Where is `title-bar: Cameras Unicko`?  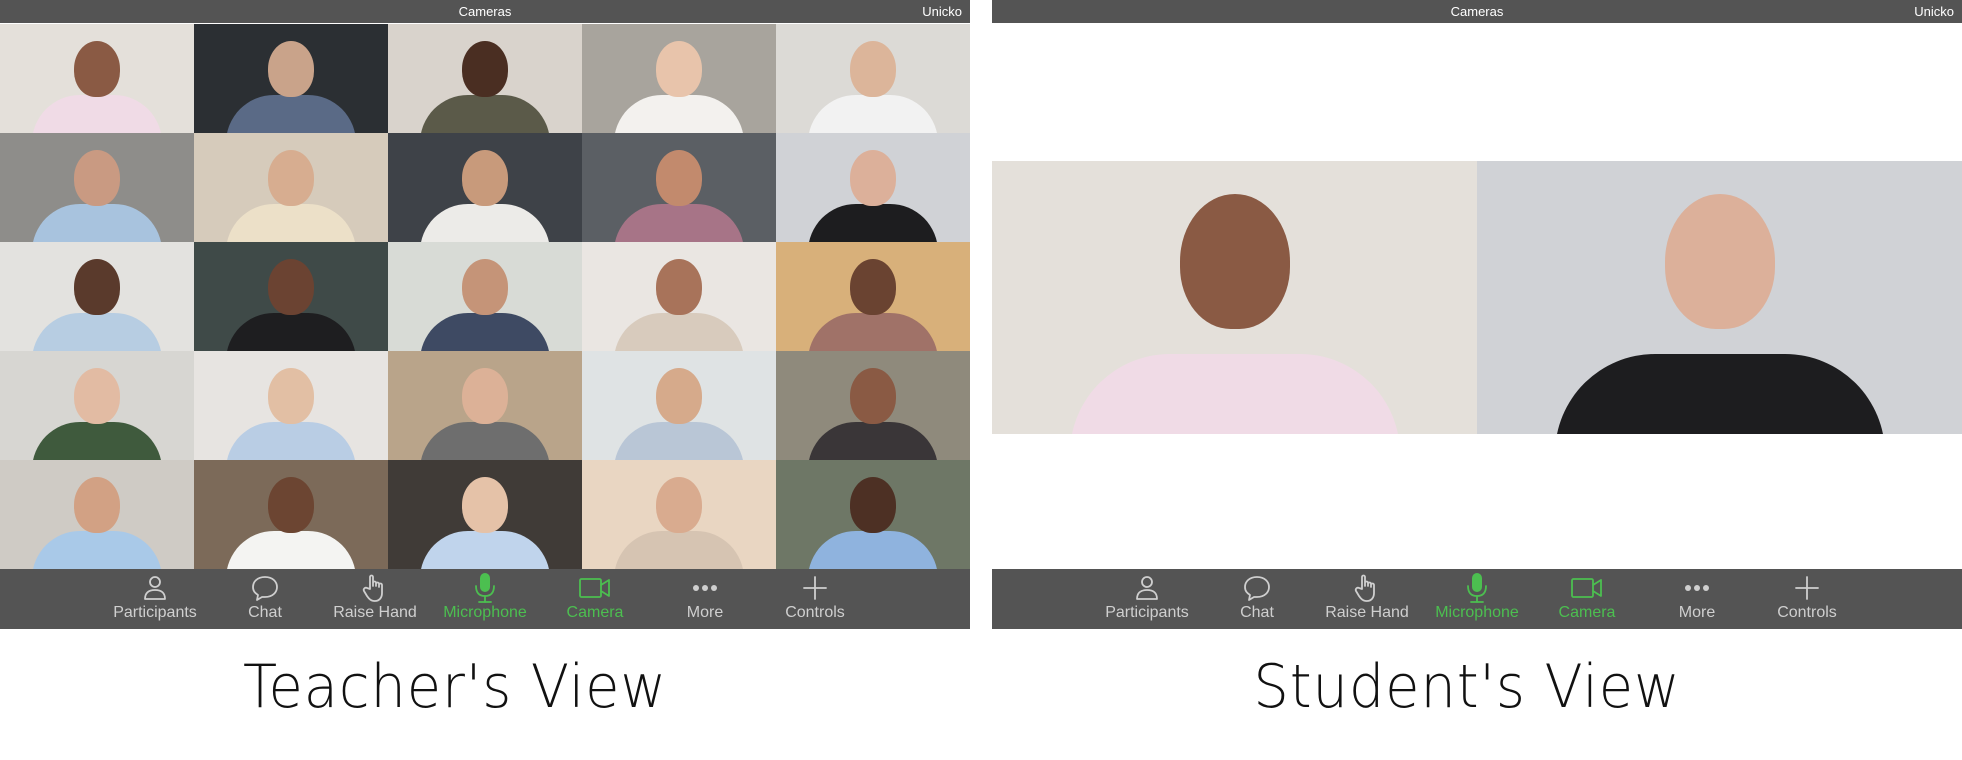 title-bar: Cameras Unicko is located at coordinates (1477, 11).